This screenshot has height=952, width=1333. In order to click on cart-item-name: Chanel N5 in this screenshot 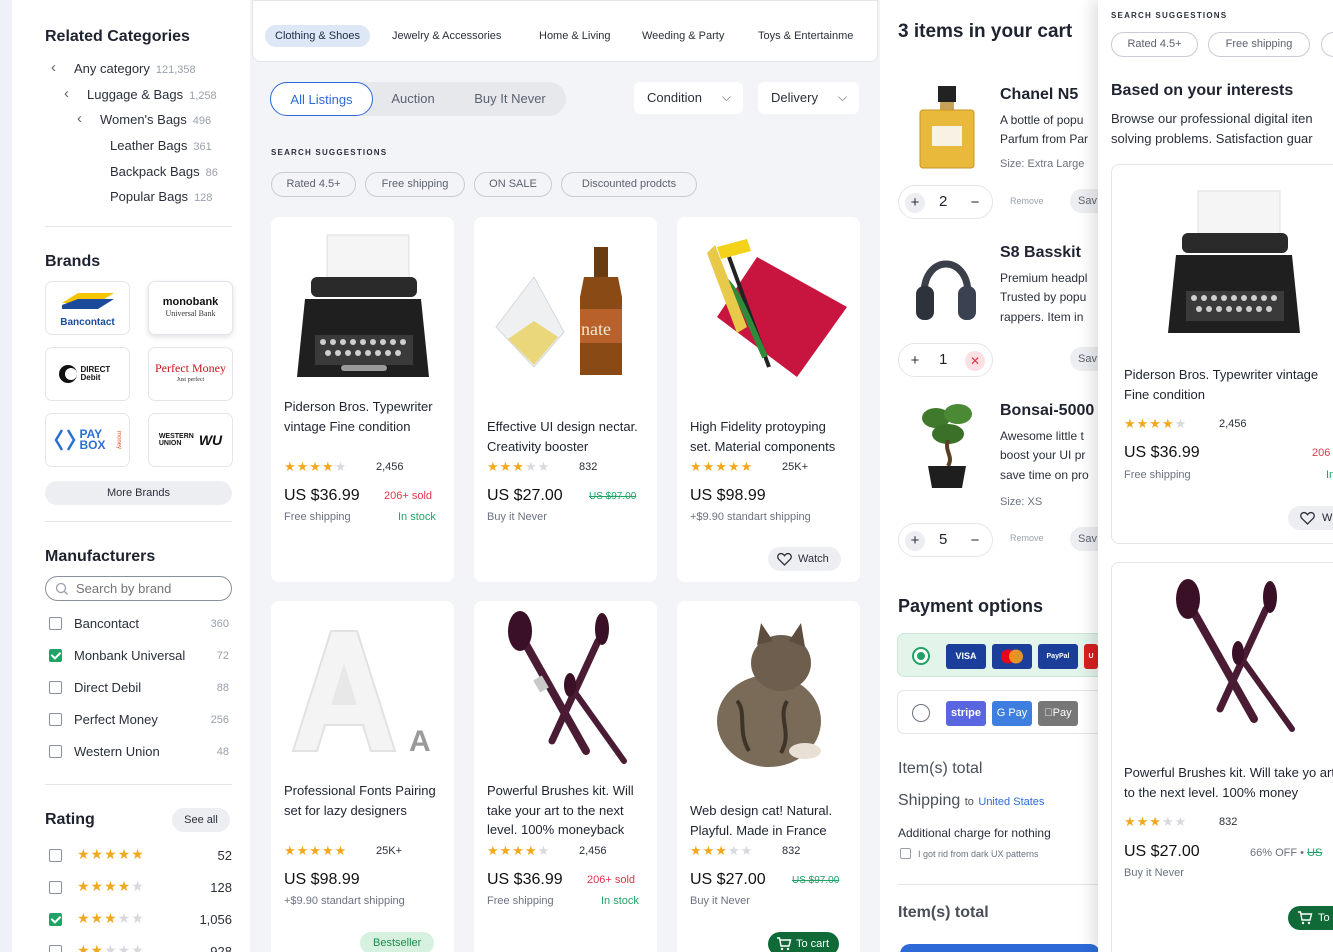, I will do `click(1039, 95)`.